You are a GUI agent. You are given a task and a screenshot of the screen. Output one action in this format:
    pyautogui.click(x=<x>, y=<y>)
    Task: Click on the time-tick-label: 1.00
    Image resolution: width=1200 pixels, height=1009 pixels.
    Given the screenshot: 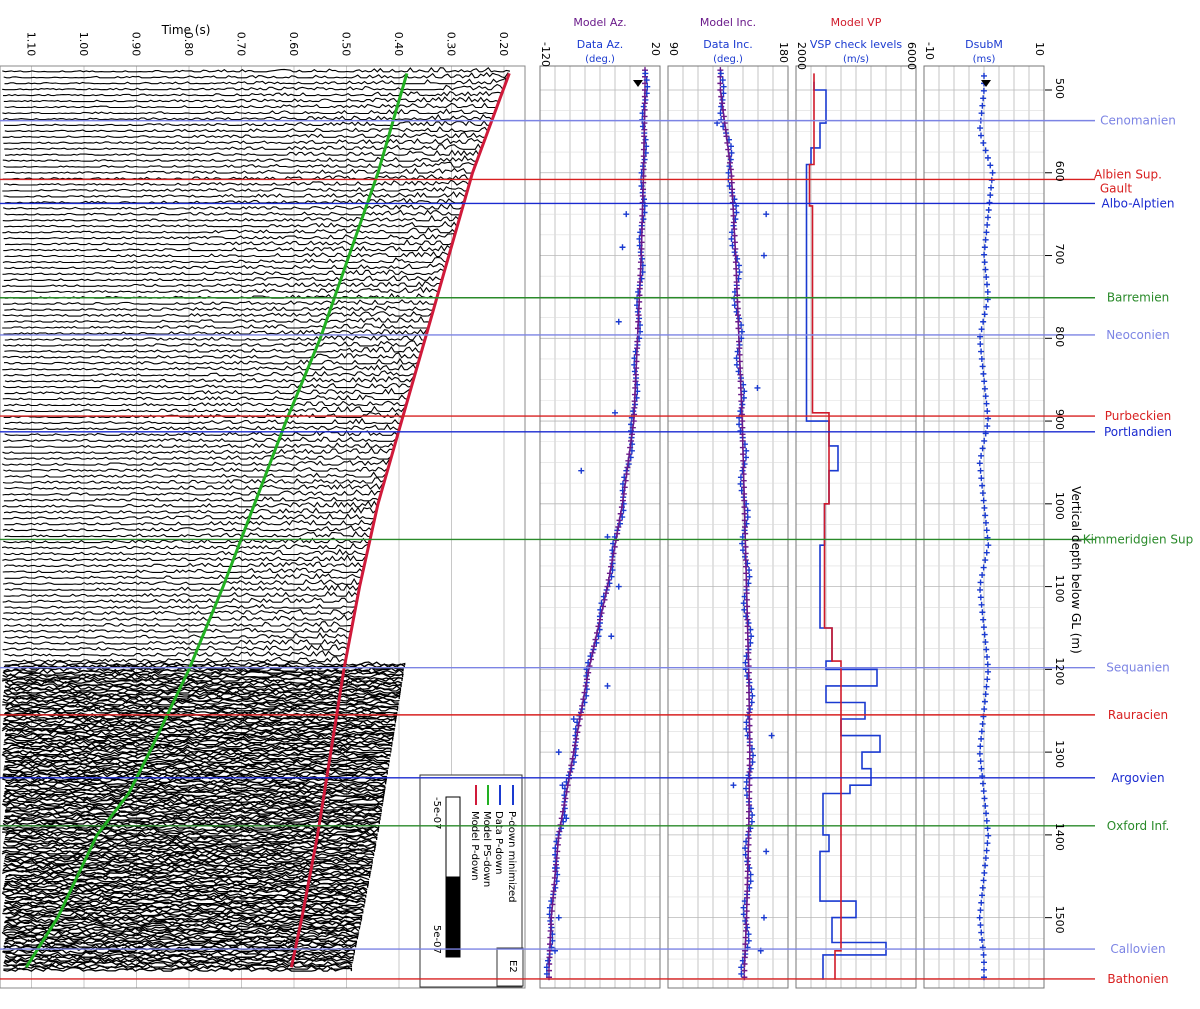 What is the action you would take?
    pyautogui.click(x=83, y=44)
    